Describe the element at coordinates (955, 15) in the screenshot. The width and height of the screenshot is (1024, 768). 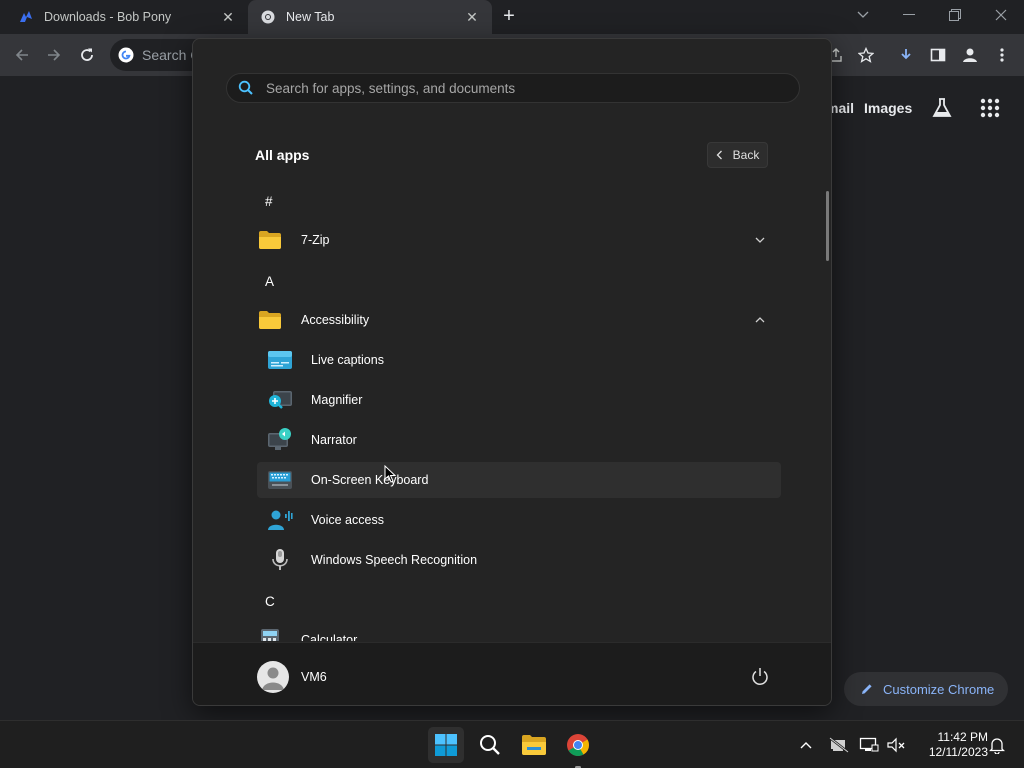
I see `restore-icon` at that location.